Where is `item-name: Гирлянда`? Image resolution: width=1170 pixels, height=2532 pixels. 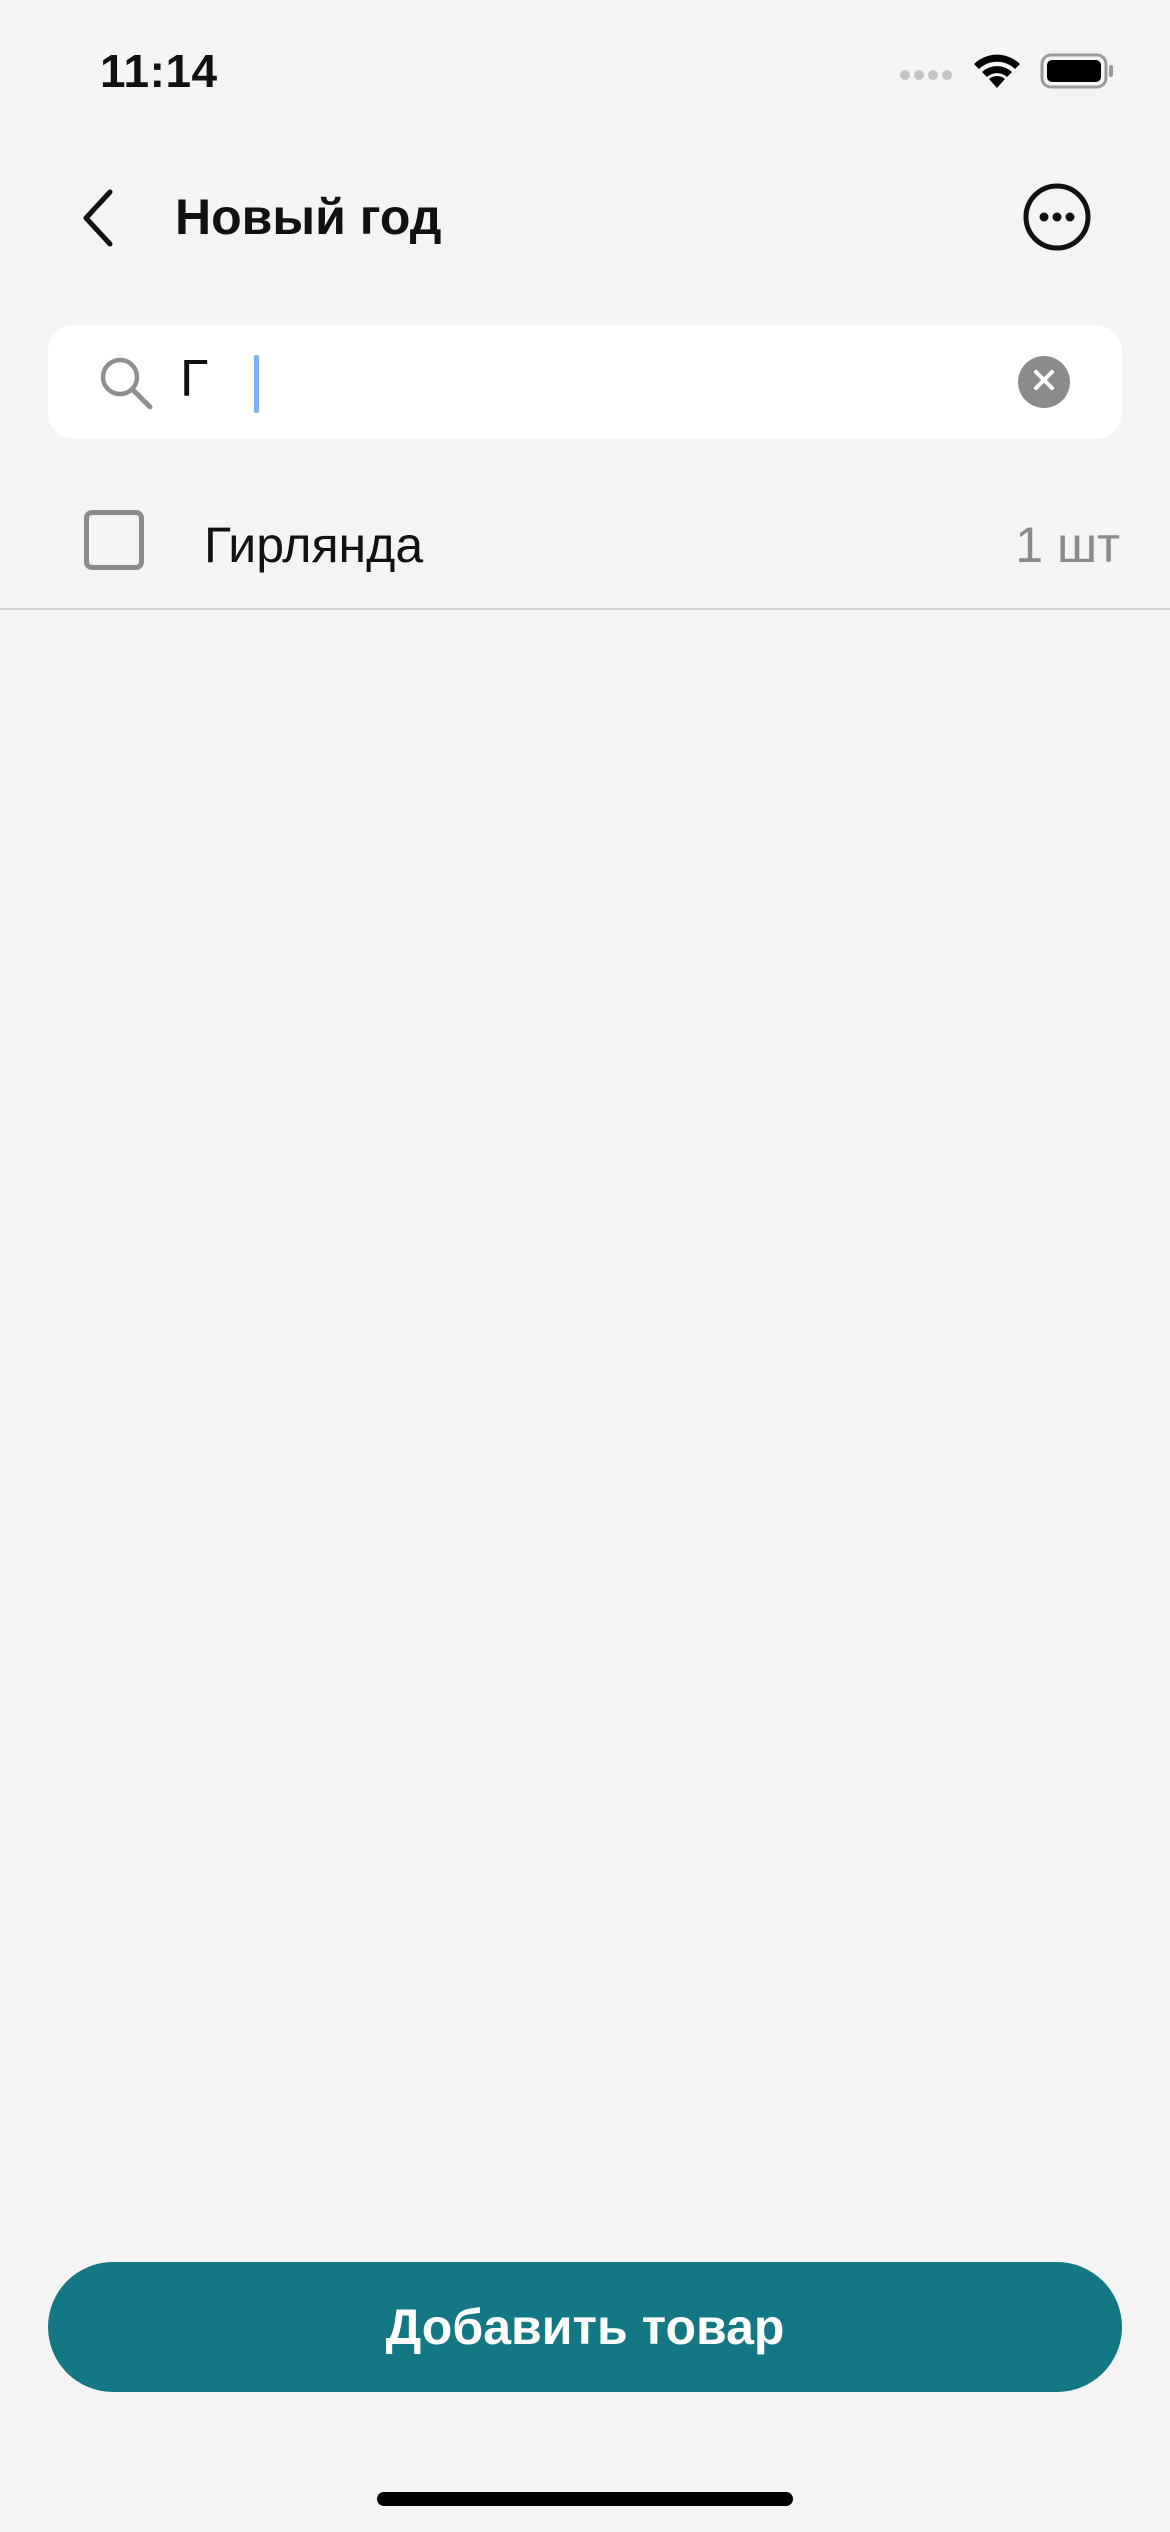
item-name: Гирлянда is located at coordinates (314, 545).